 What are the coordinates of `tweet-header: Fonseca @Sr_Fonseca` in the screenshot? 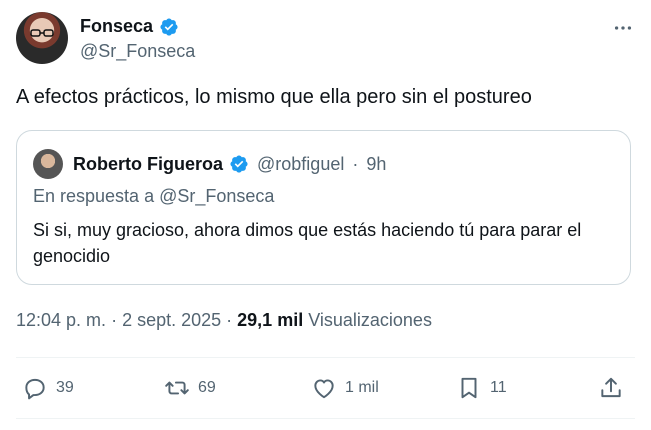 It's located at (325, 40).